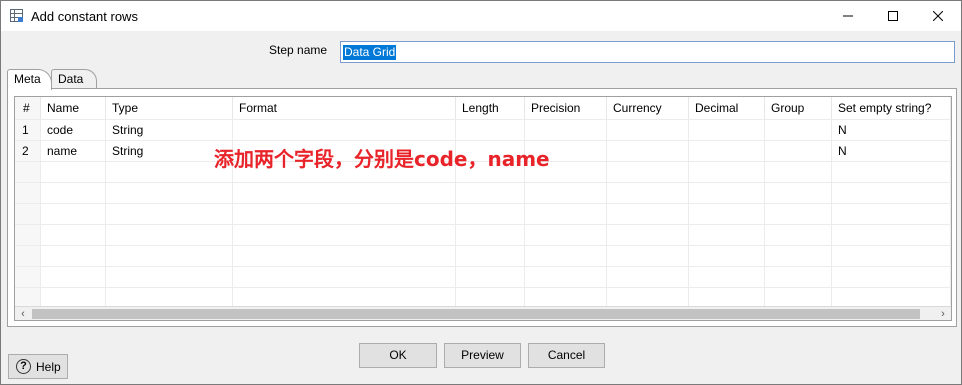  Describe the element at coordinates (169, 108) in the screenshot. I see `column-header: Type` at that location.